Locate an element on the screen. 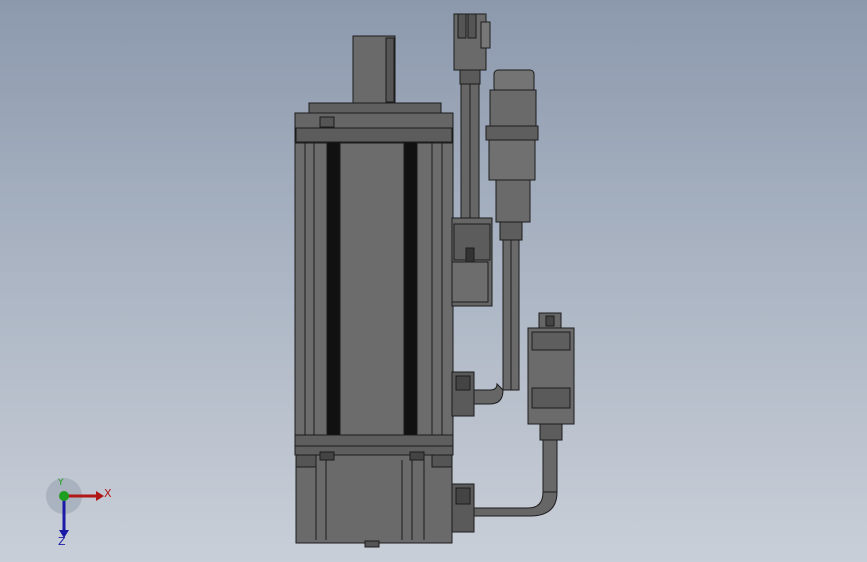  side-connector-mid is located at coordinates (463, 394).